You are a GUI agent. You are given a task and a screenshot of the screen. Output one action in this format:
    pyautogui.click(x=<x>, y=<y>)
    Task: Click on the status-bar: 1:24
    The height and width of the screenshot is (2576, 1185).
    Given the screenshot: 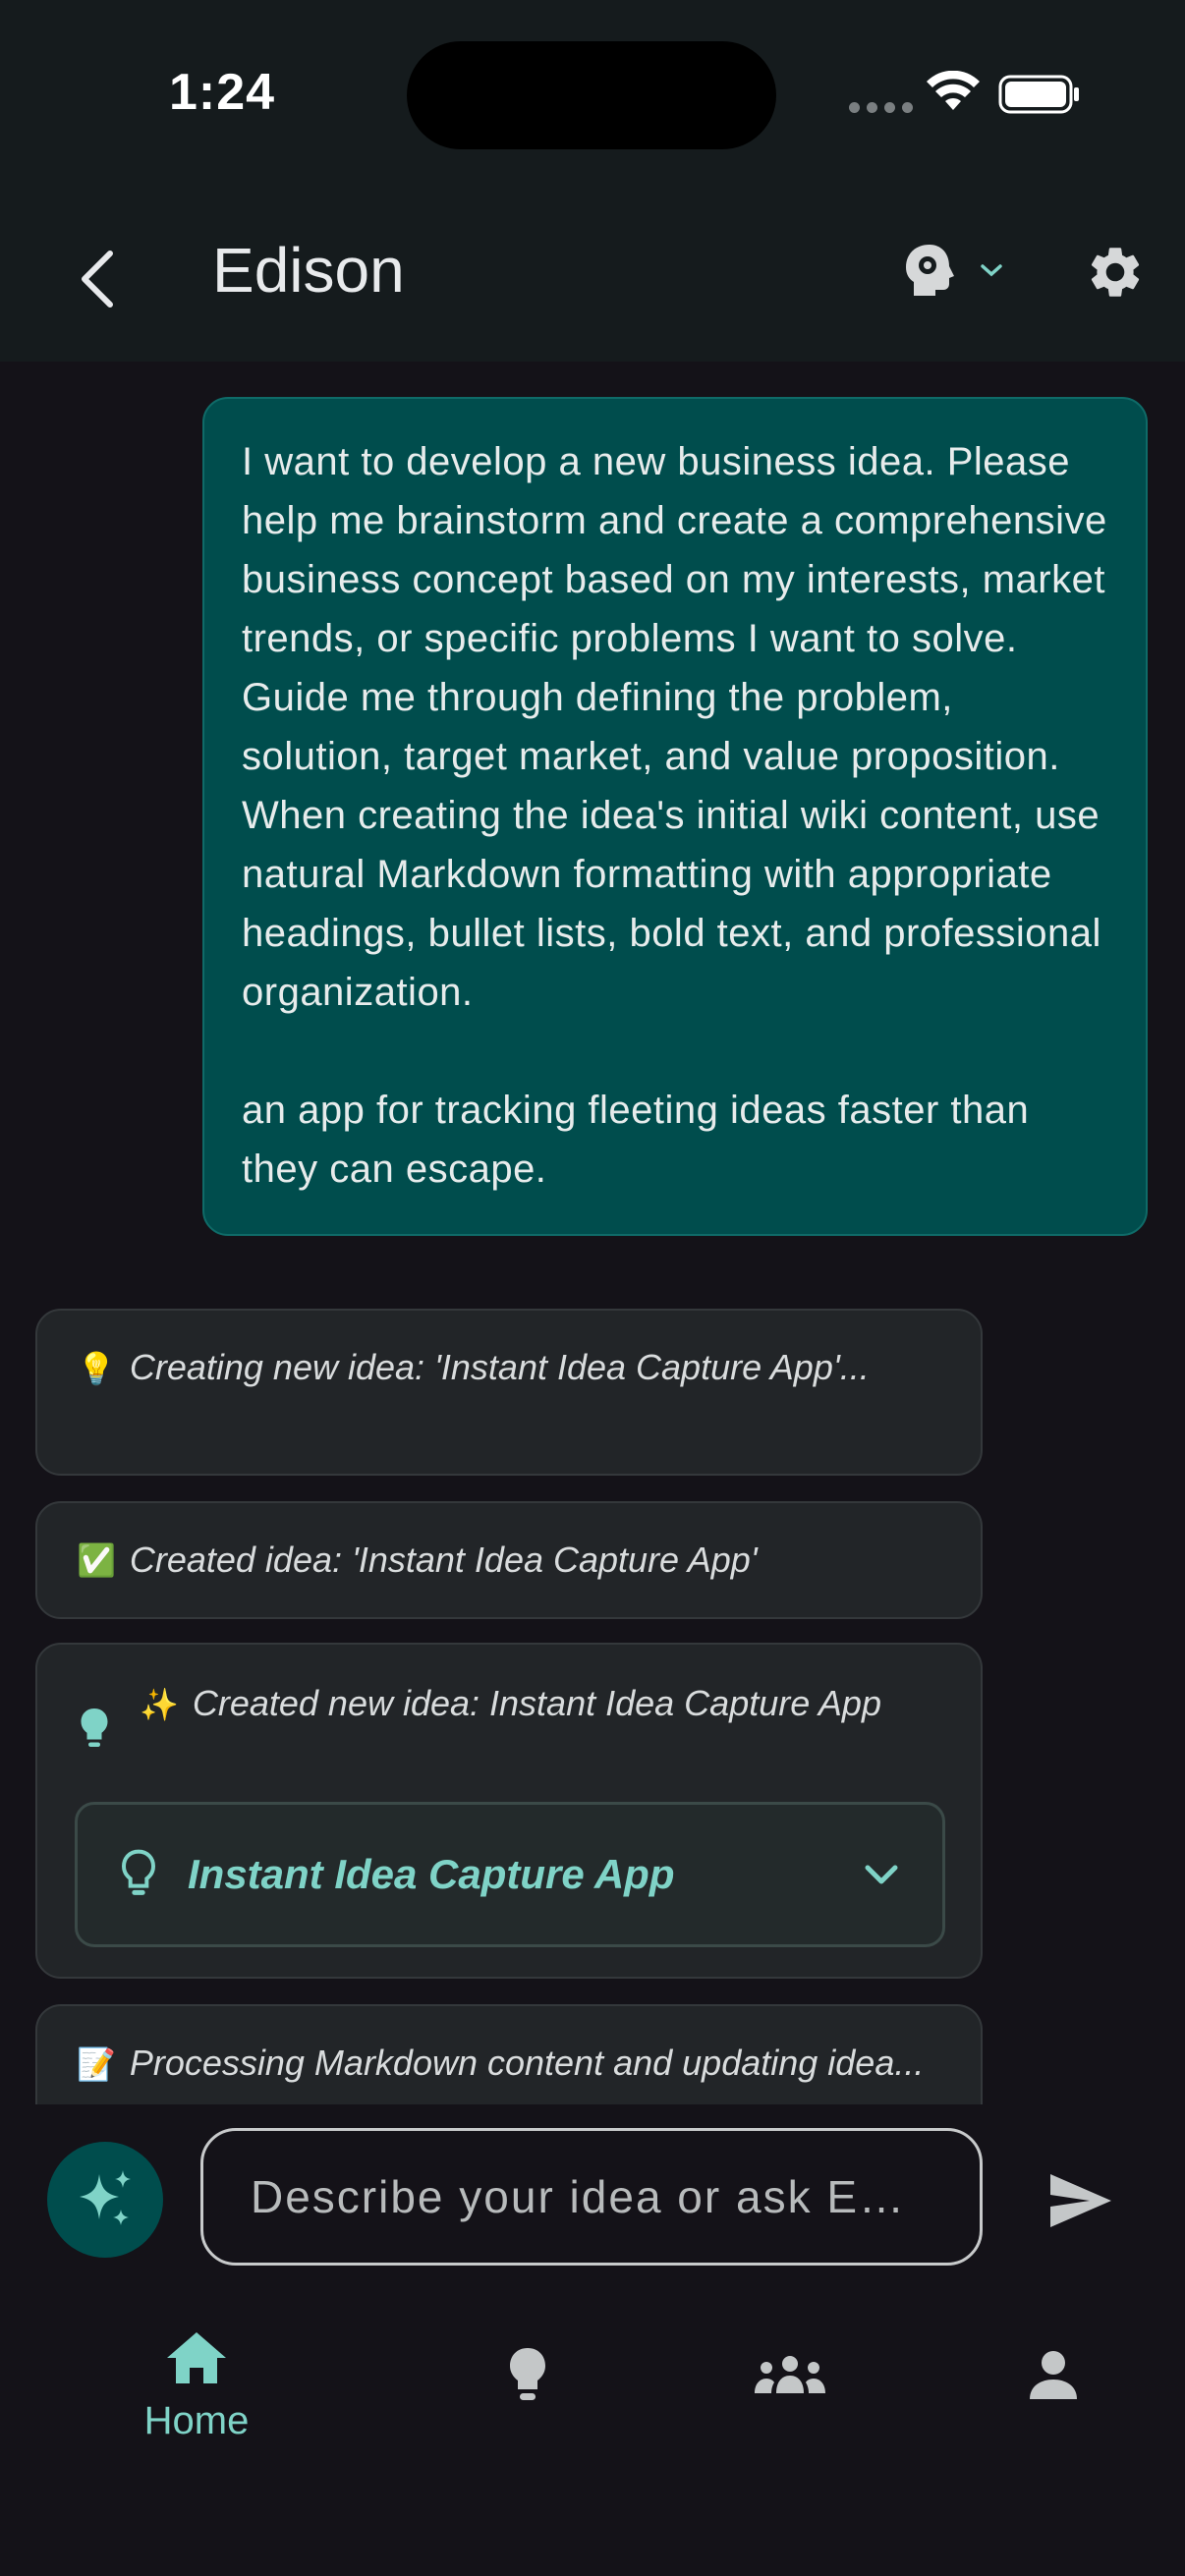 What is the action you would take?
    pyautogui.click(x=592, y=98)
    